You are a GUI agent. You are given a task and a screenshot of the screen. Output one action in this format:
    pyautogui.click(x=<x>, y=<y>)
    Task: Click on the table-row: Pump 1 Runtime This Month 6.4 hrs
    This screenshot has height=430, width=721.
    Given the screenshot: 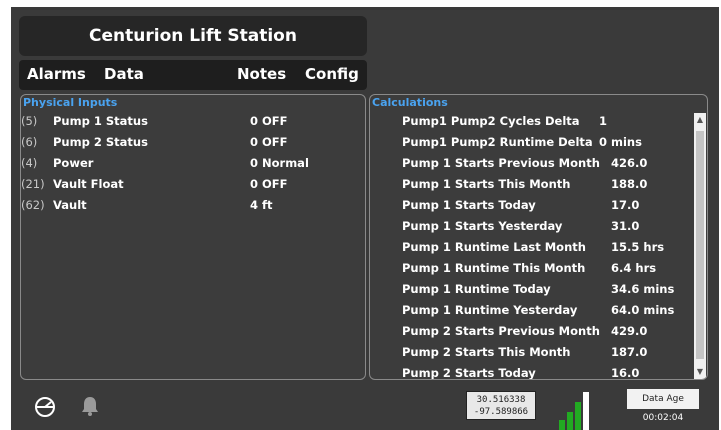 What is the action you would take?
    pyautogui.click(x=547, y=271)
    